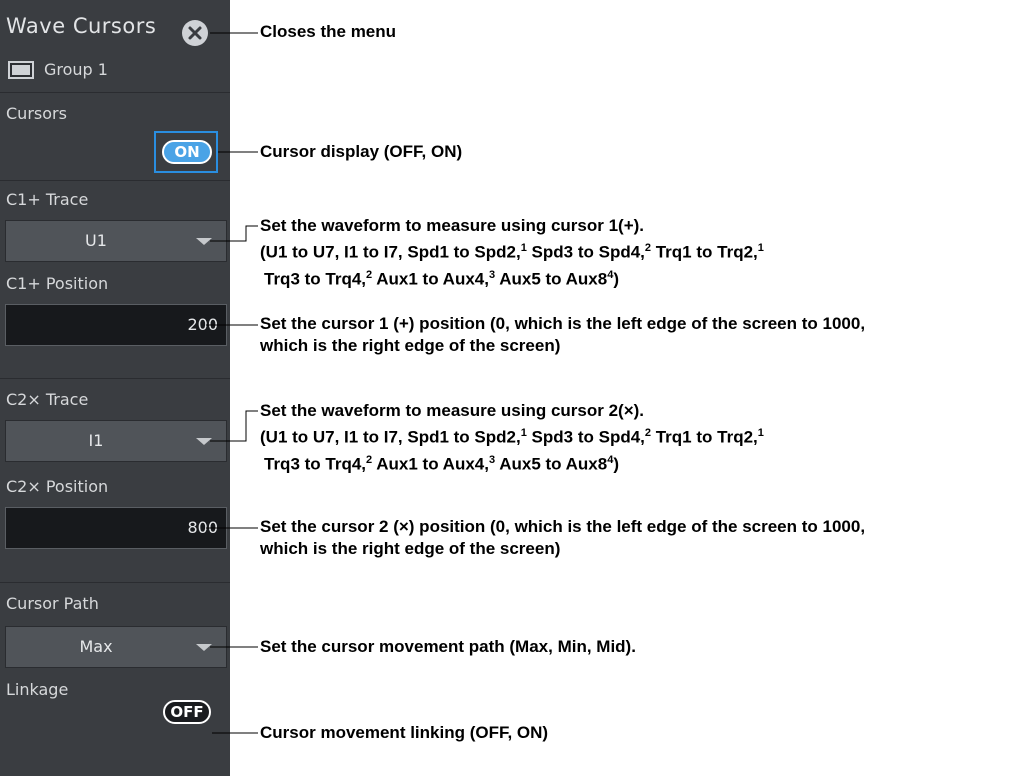  What do you see at coordinates (328, 31) in the screenshot?
I see `callout-close: Closes the menu` at bounding box center [328, 31].